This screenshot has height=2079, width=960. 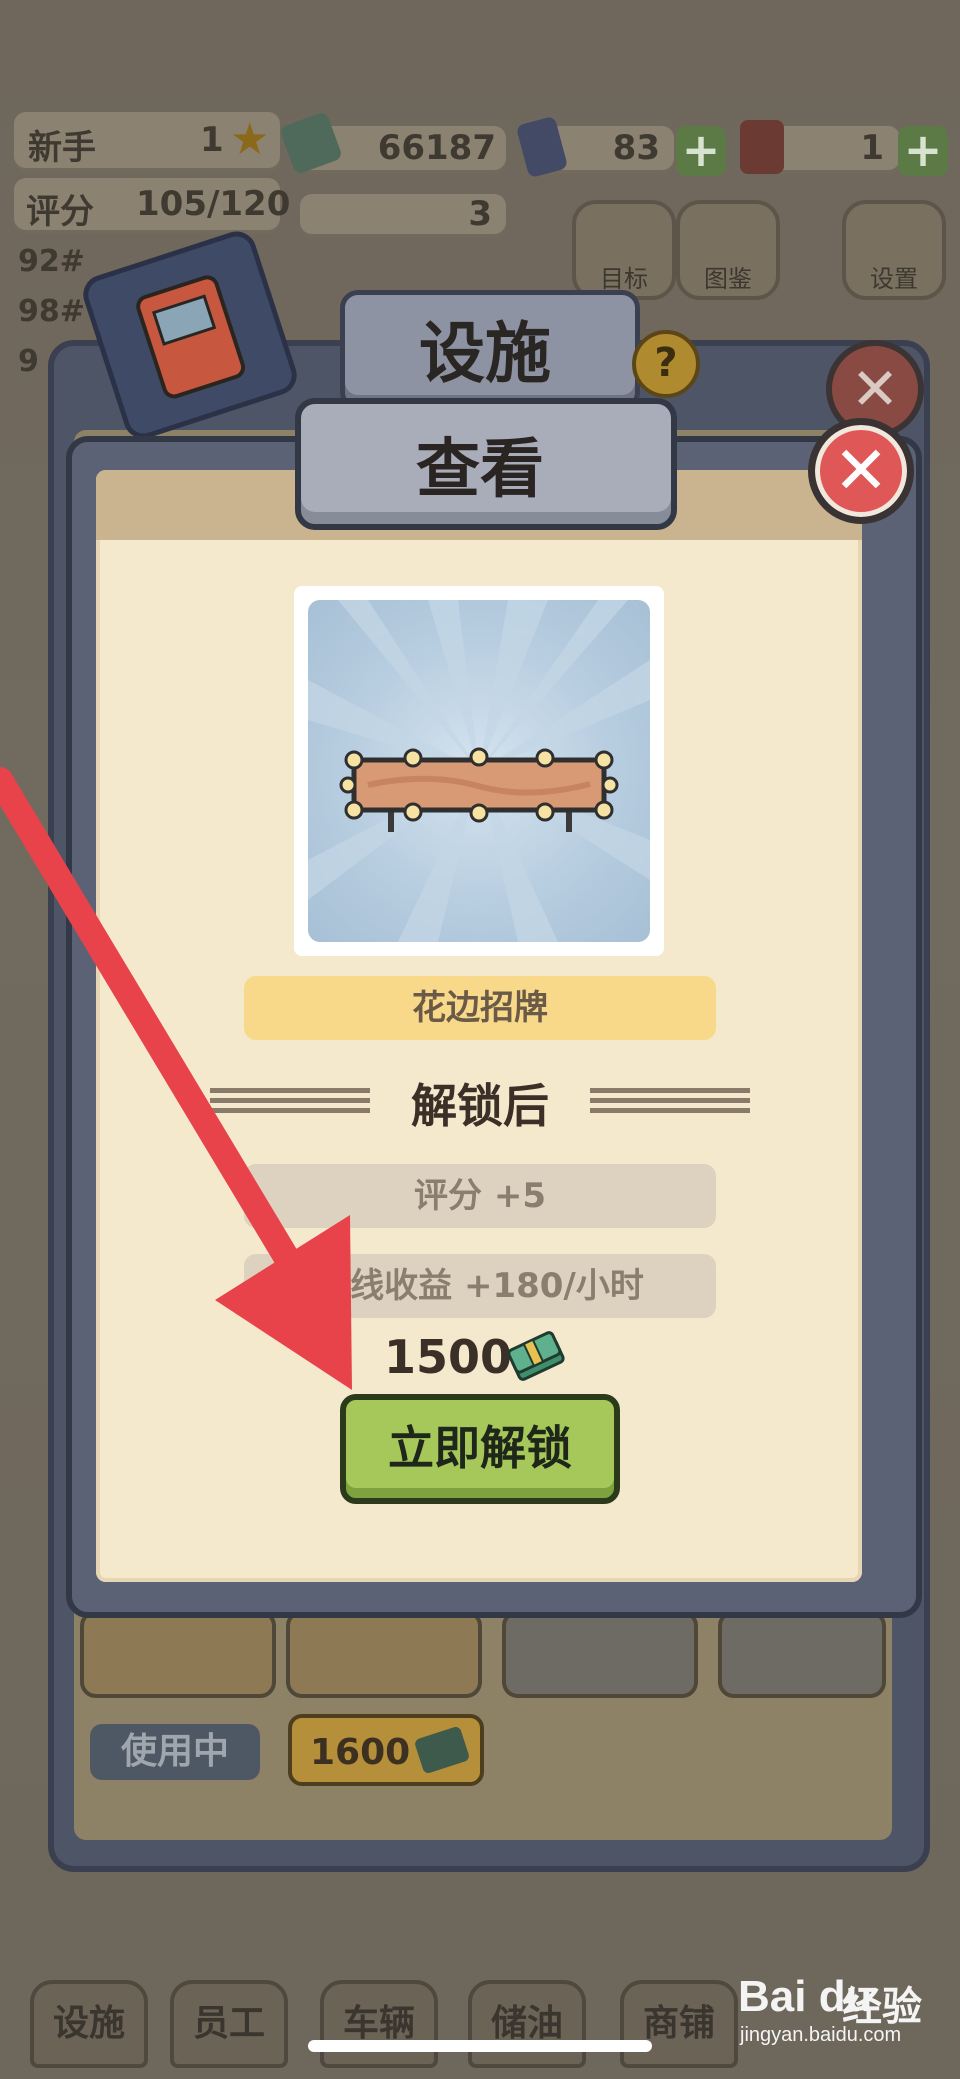 I want to click on fuel-item-98: 98#, so click(x=51, y=311).